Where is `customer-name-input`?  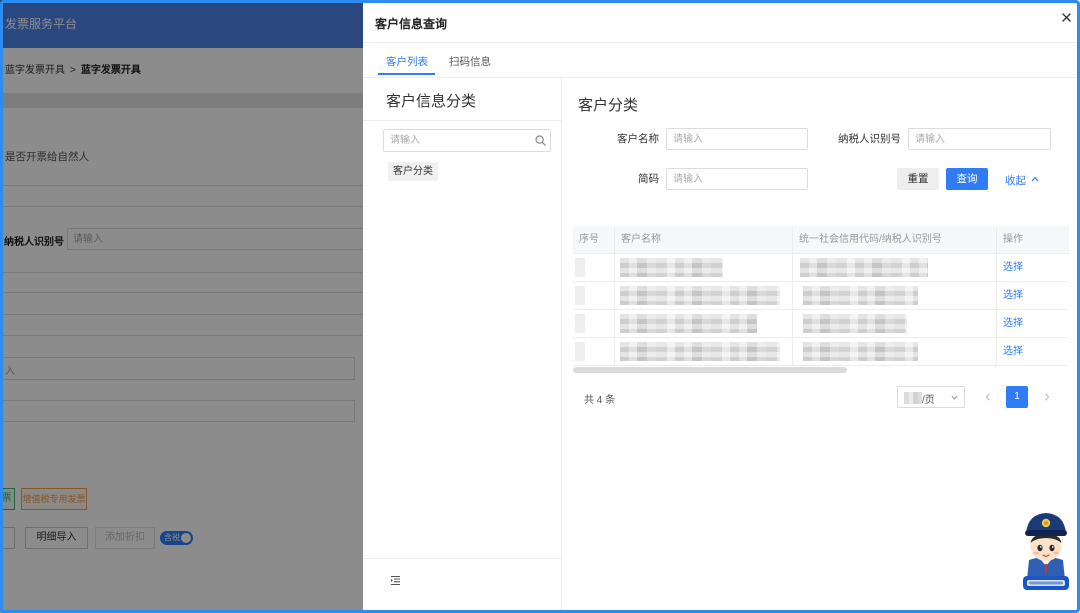 customer-name-input is located at coordinates (737, 139).